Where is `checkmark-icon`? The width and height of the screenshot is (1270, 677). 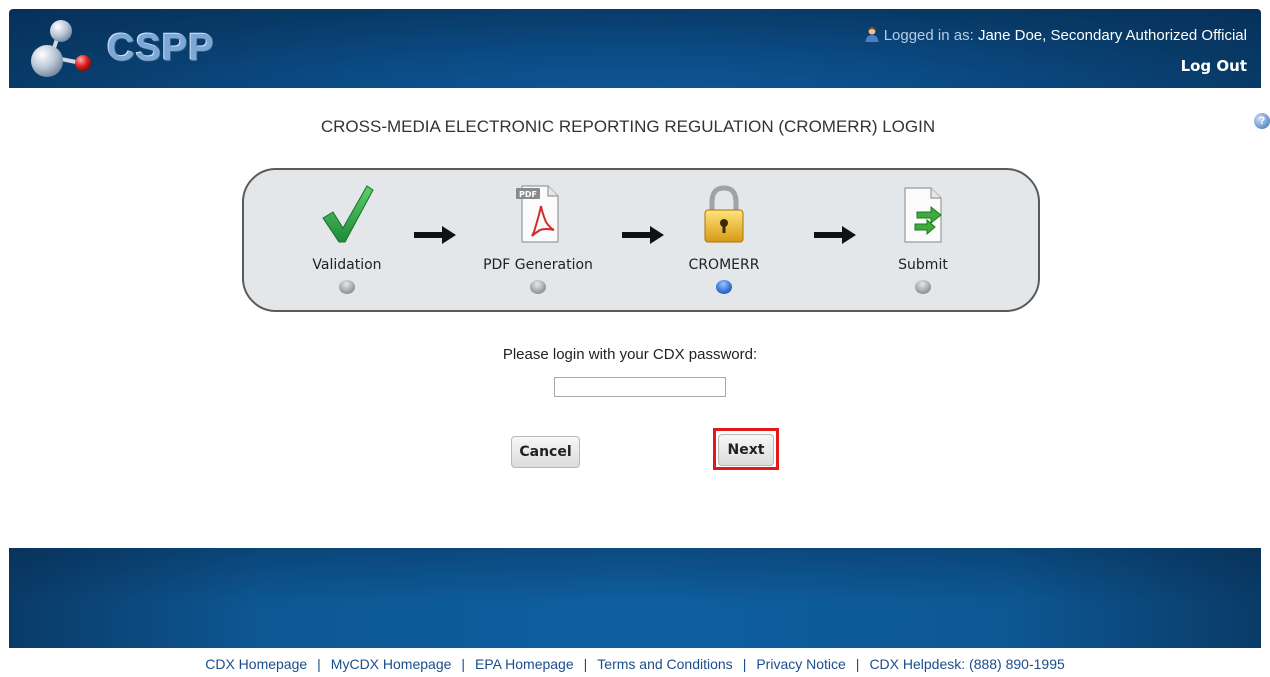
checkmark-icon is located at coordinates (348, 214).